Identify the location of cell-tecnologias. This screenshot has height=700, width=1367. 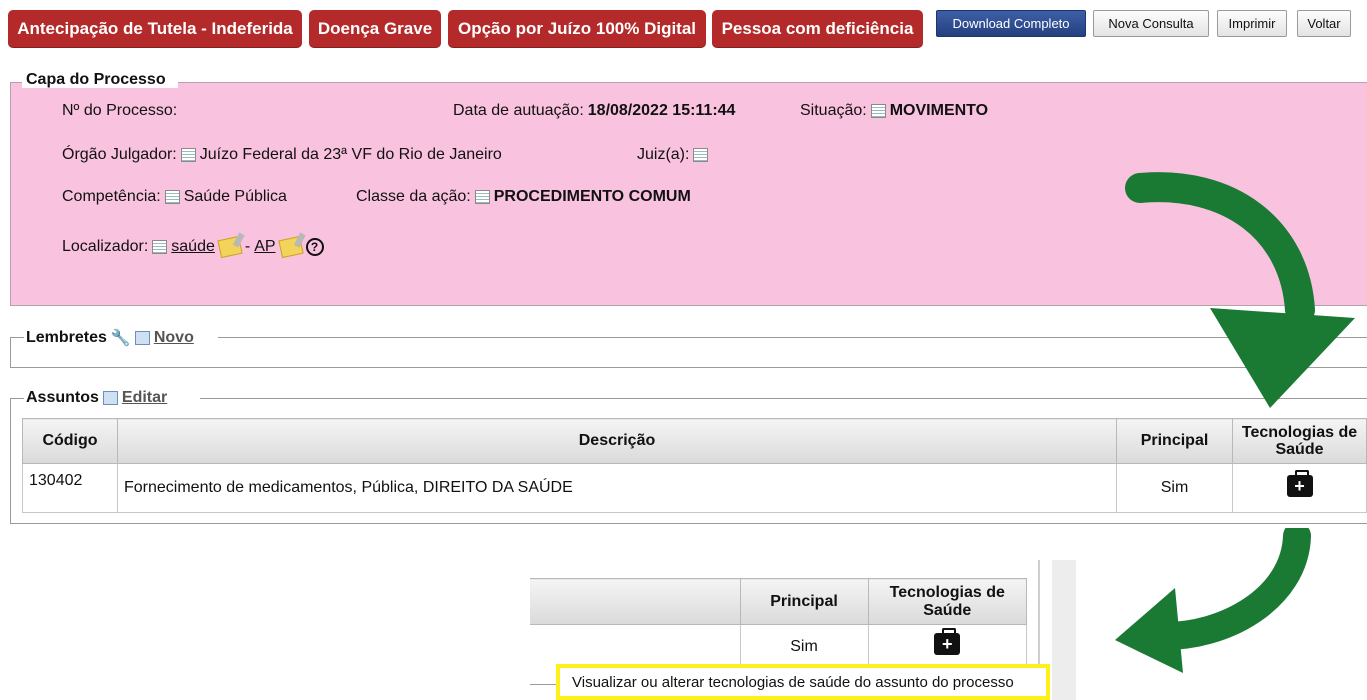
(1299, 488).